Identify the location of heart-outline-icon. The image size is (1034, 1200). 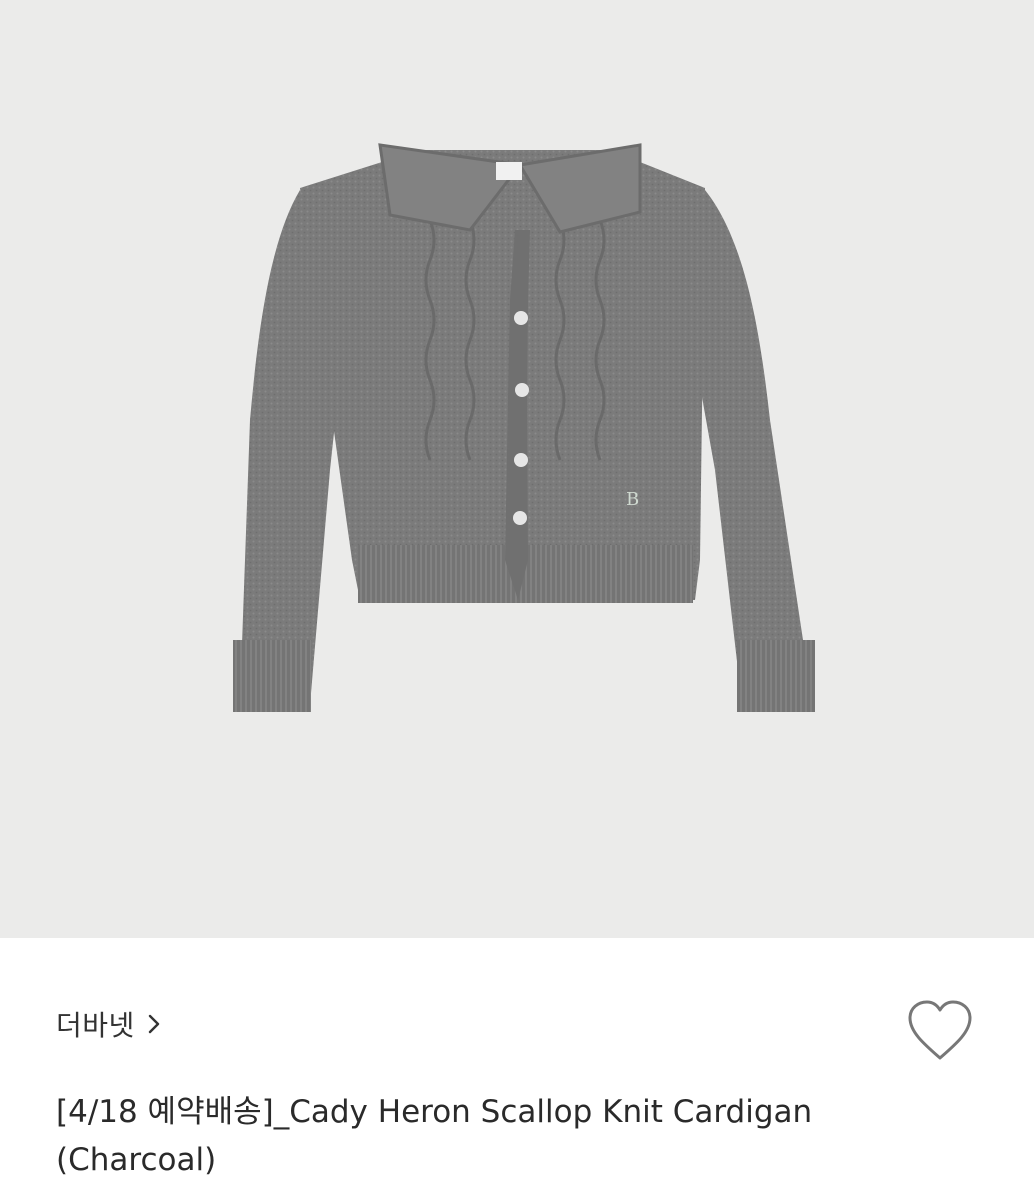
(940, 1034).